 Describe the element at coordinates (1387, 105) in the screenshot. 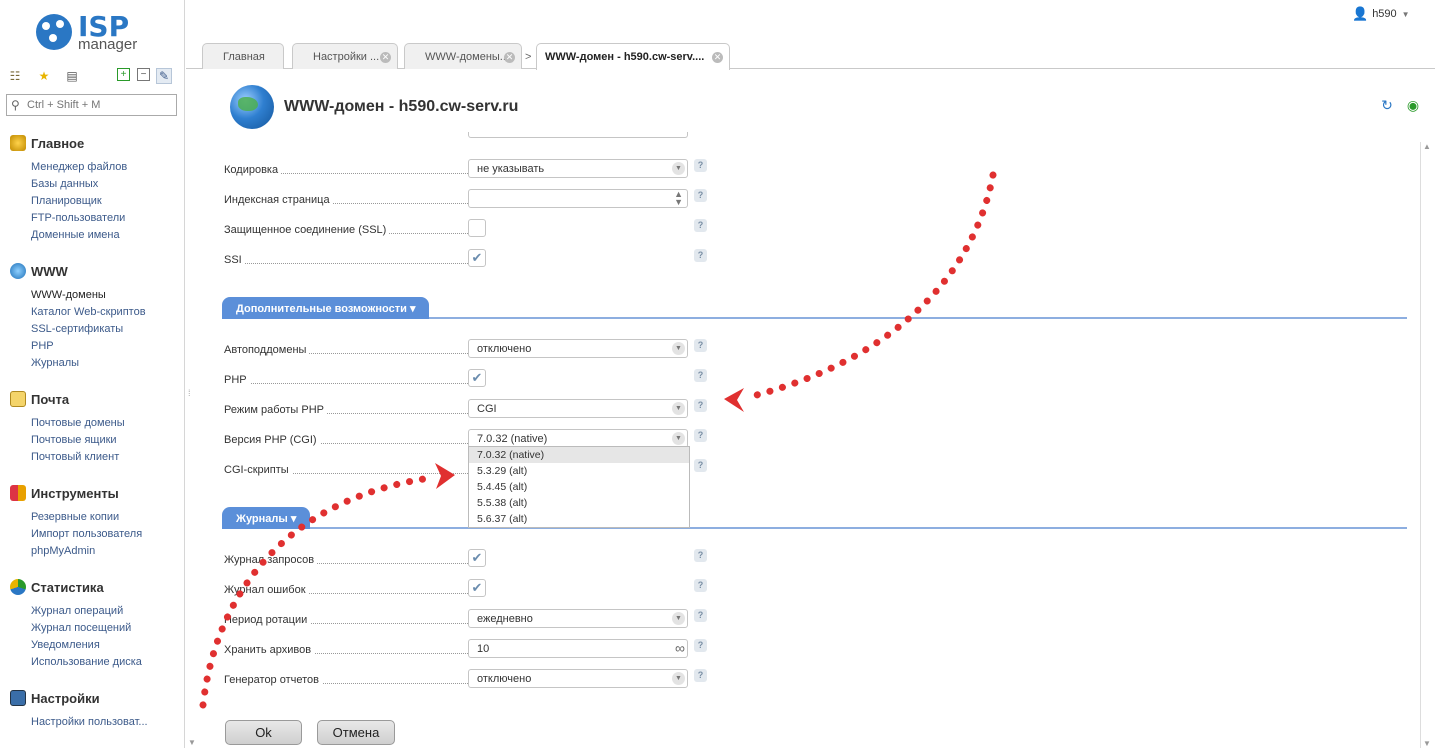

I see `refresh-icon: ↻` at that location.